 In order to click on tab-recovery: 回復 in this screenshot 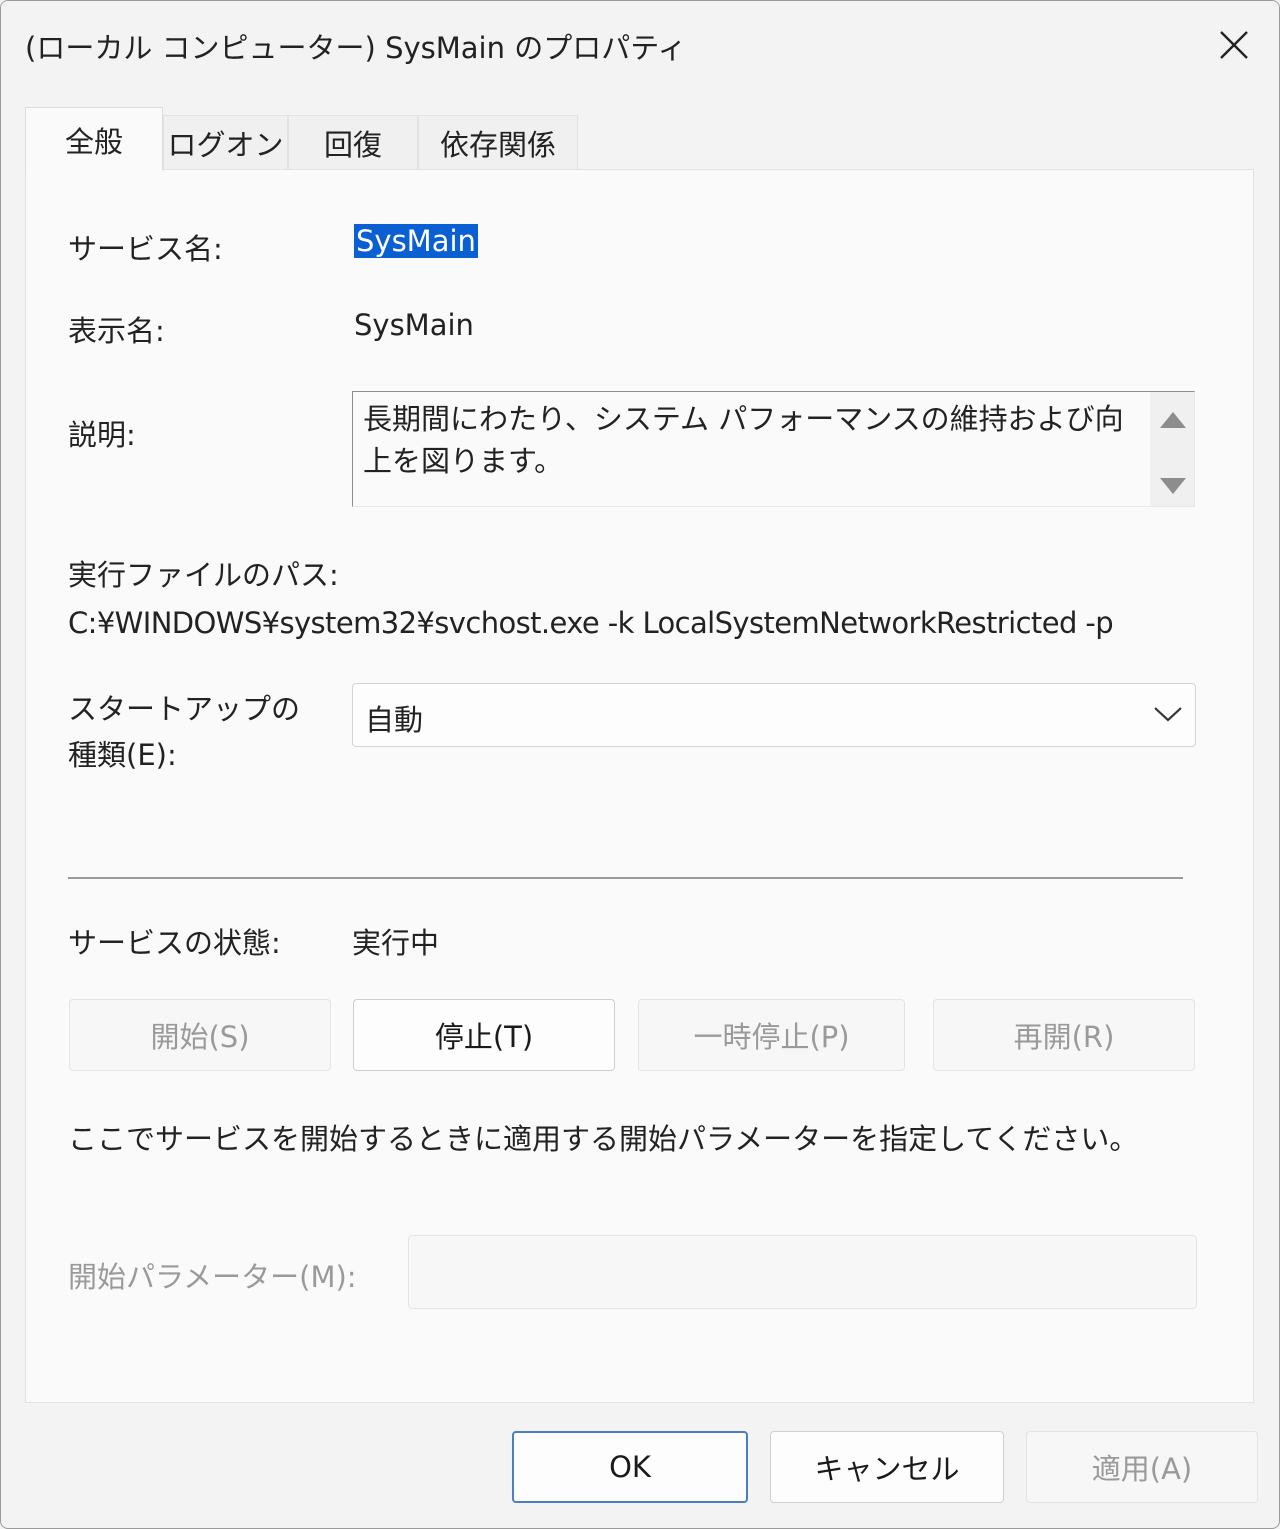, I will do `click(353, 142)`.